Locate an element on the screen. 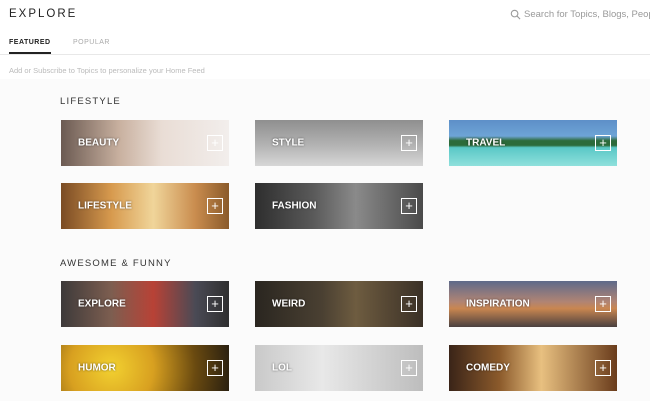  tab-bar: FEATURED POPULAR is located at coordinates (325, 45).